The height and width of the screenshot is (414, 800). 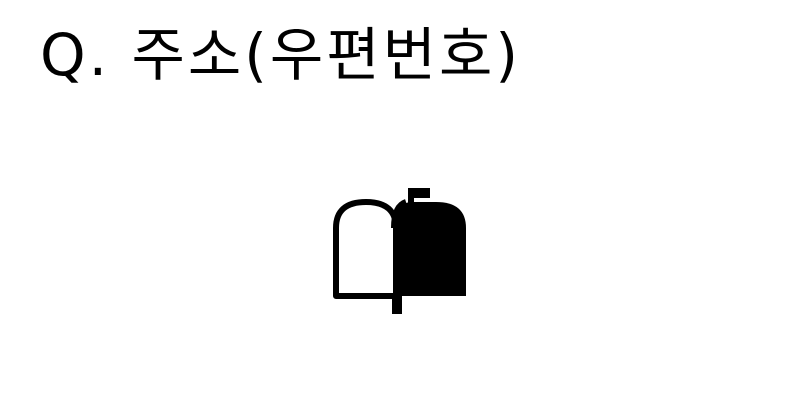 What do you see at coordinates (280, 55) in the screenshot?
I see `question-heading: Q. 주소(우편번호)` at bounding box center [280, 55].